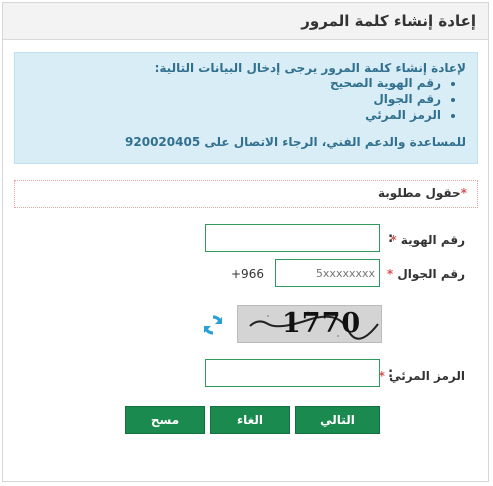 The height and width of the screenshot is (486, 493). Describe the element at coordinates (390, 274) in the screenshot. I see `mobile-required-star: *` at that location.